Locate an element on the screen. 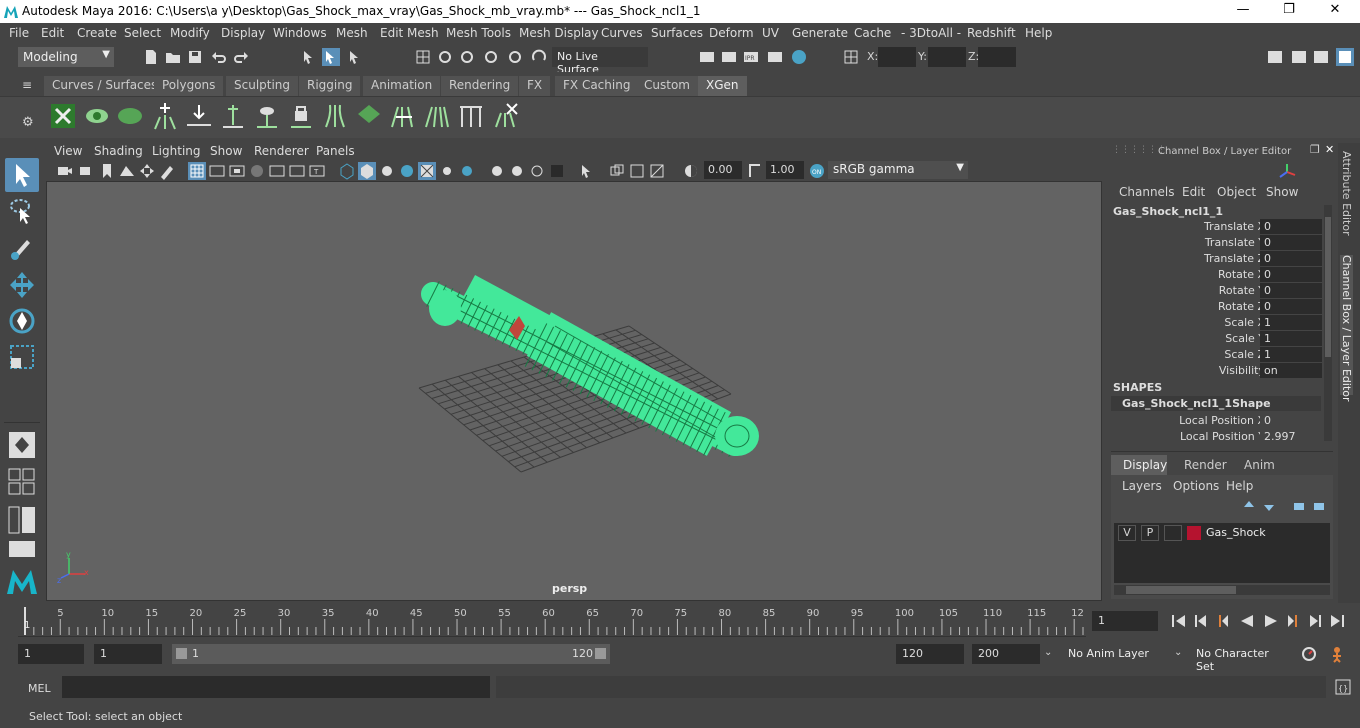 The height and width of the screenshot is (728, 1360). attr-translate-z: Translate Z0 is located at coordinates (1218, 259).